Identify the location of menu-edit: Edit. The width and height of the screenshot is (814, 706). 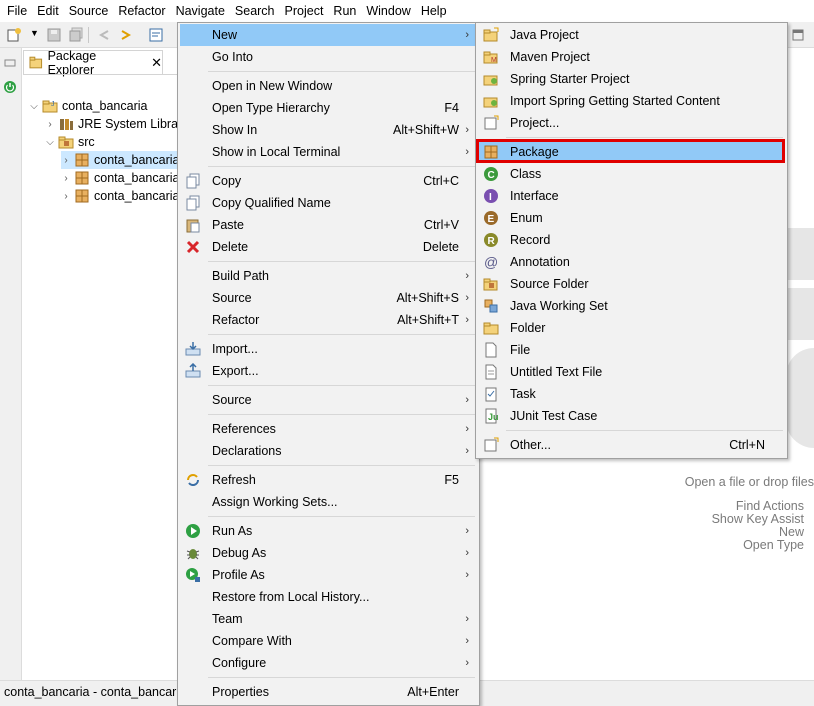
(48, 11).